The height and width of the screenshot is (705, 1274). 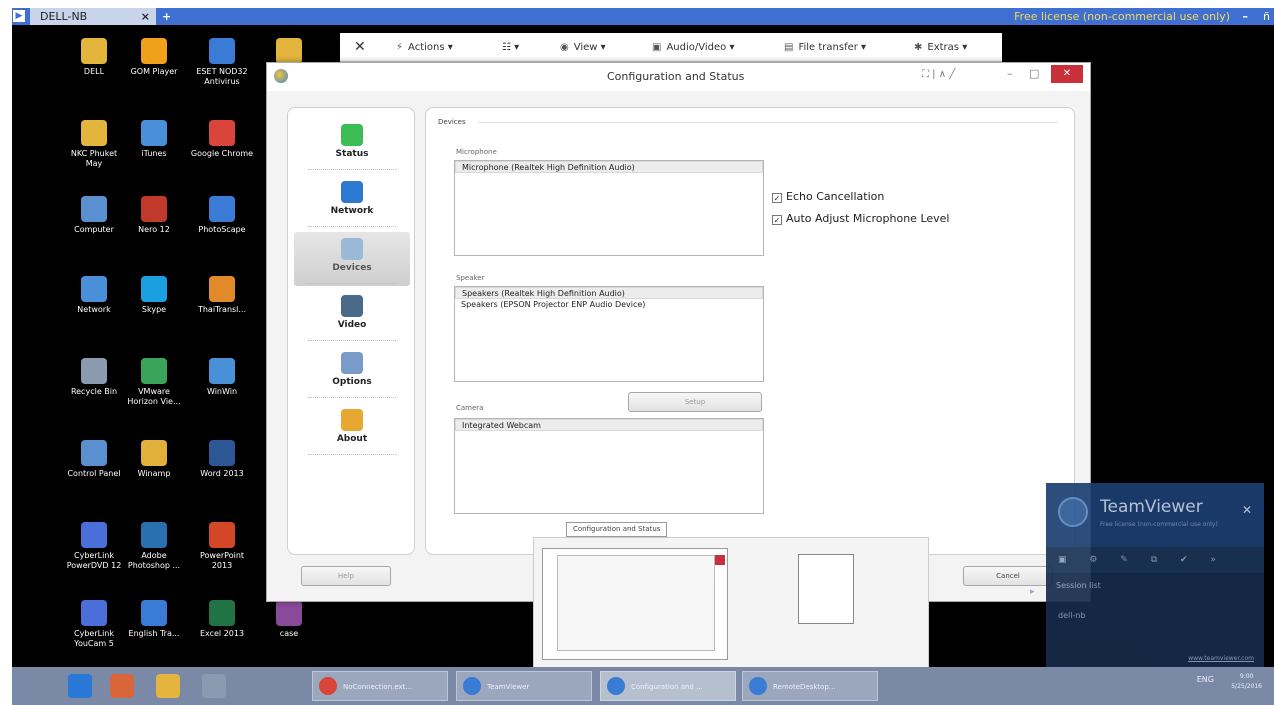 What do you see at coordinates (583, 47) in the screenshot?
I see `view-menu: ◉ View ▾` at bounding box center [583, 47].